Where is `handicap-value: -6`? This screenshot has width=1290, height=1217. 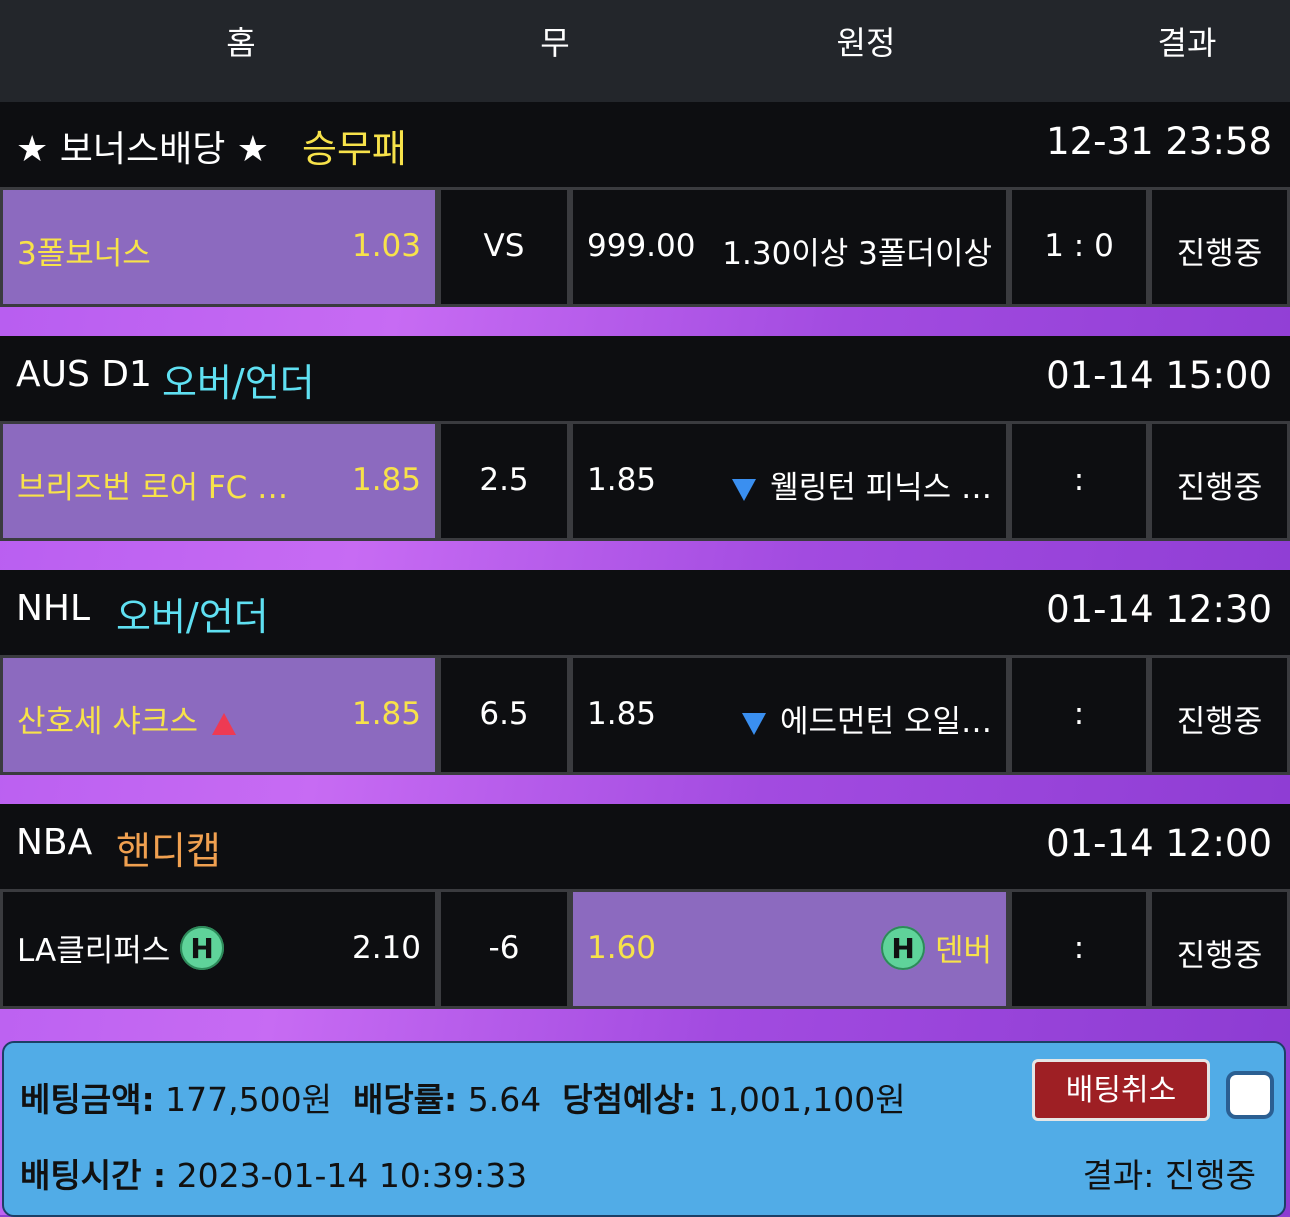 handicap-value: -6 is located at coordinates (504, 948).